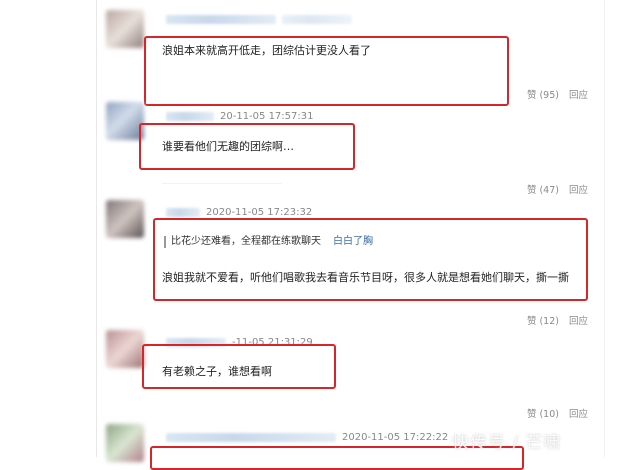  What do you see at coordinates (222, 183) in the screenshot?
I see `blurred-line` at bounding box center [222, 183].